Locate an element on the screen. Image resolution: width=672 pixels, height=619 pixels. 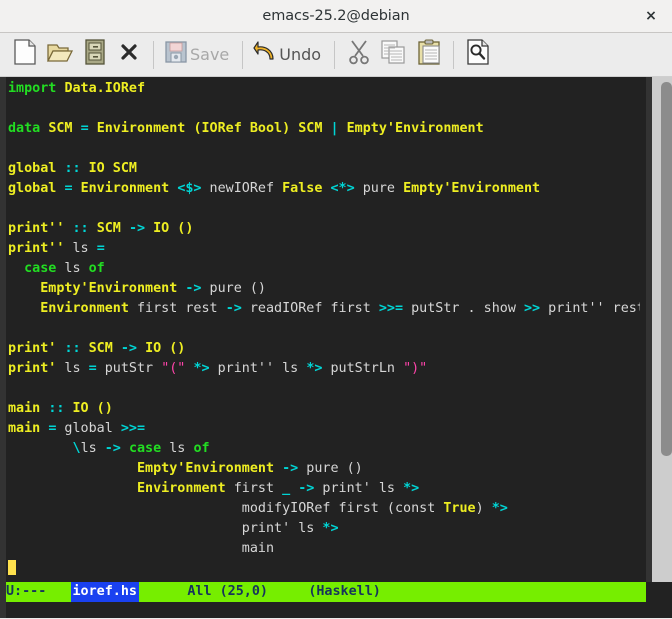
code-token: >> is located at coordinates (532, 308).